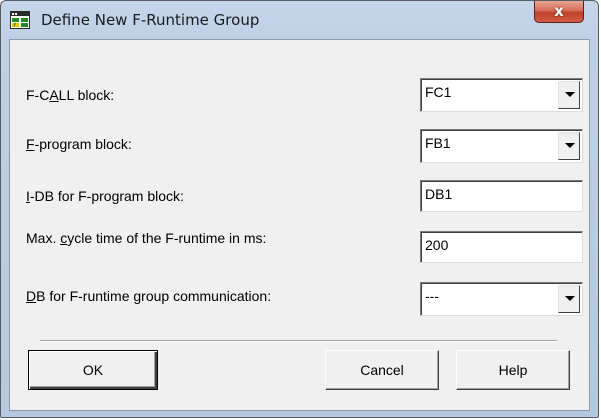 The image size is (601, 420). I want to click on window-title: Define New F-Runtime Group, so click(150, 20).